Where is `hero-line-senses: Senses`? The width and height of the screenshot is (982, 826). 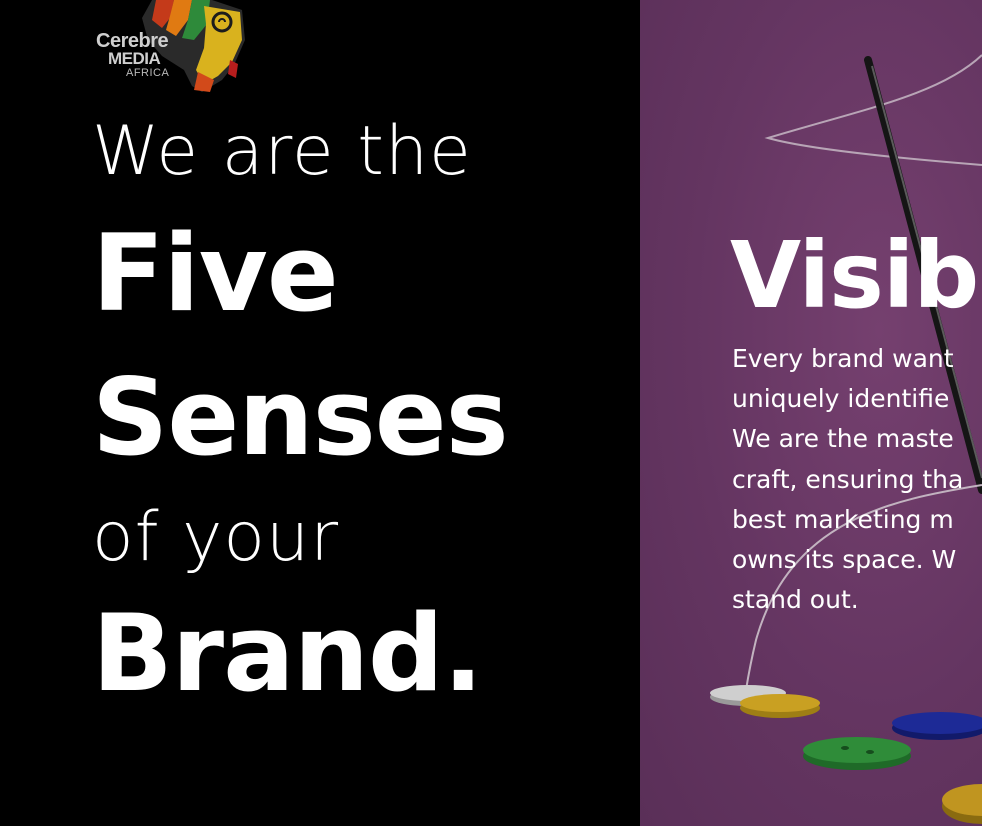
hero-line-senses: Senses is located at coordinates (300, 417).